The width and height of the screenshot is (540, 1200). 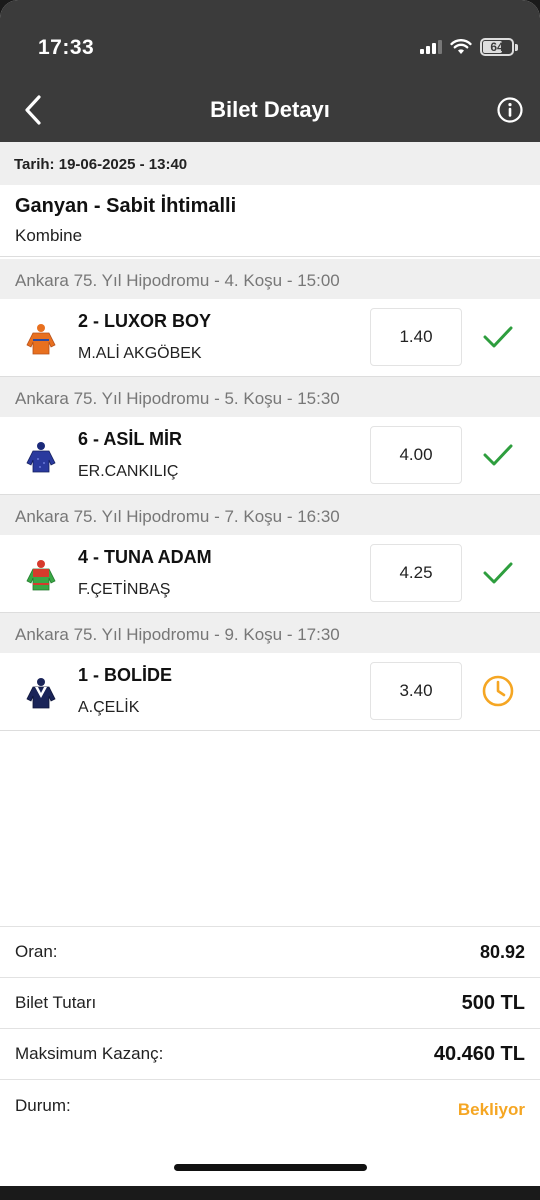 What do you see at coordinates (270, 163) in the screenshot?
I see `ticket-date: Tarih: 19-06-2025 - 13:40` at bounding box center [270, 163].